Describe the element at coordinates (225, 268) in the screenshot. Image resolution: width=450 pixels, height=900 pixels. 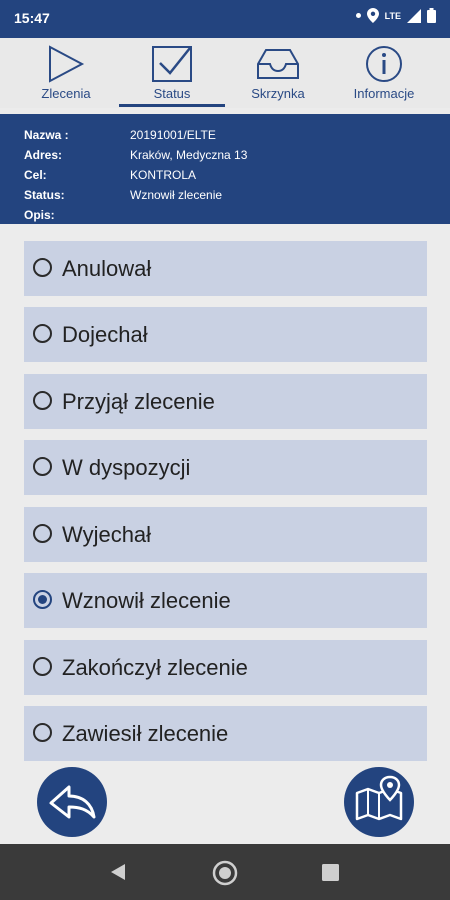
I see `status-option: Anulował` at that location.